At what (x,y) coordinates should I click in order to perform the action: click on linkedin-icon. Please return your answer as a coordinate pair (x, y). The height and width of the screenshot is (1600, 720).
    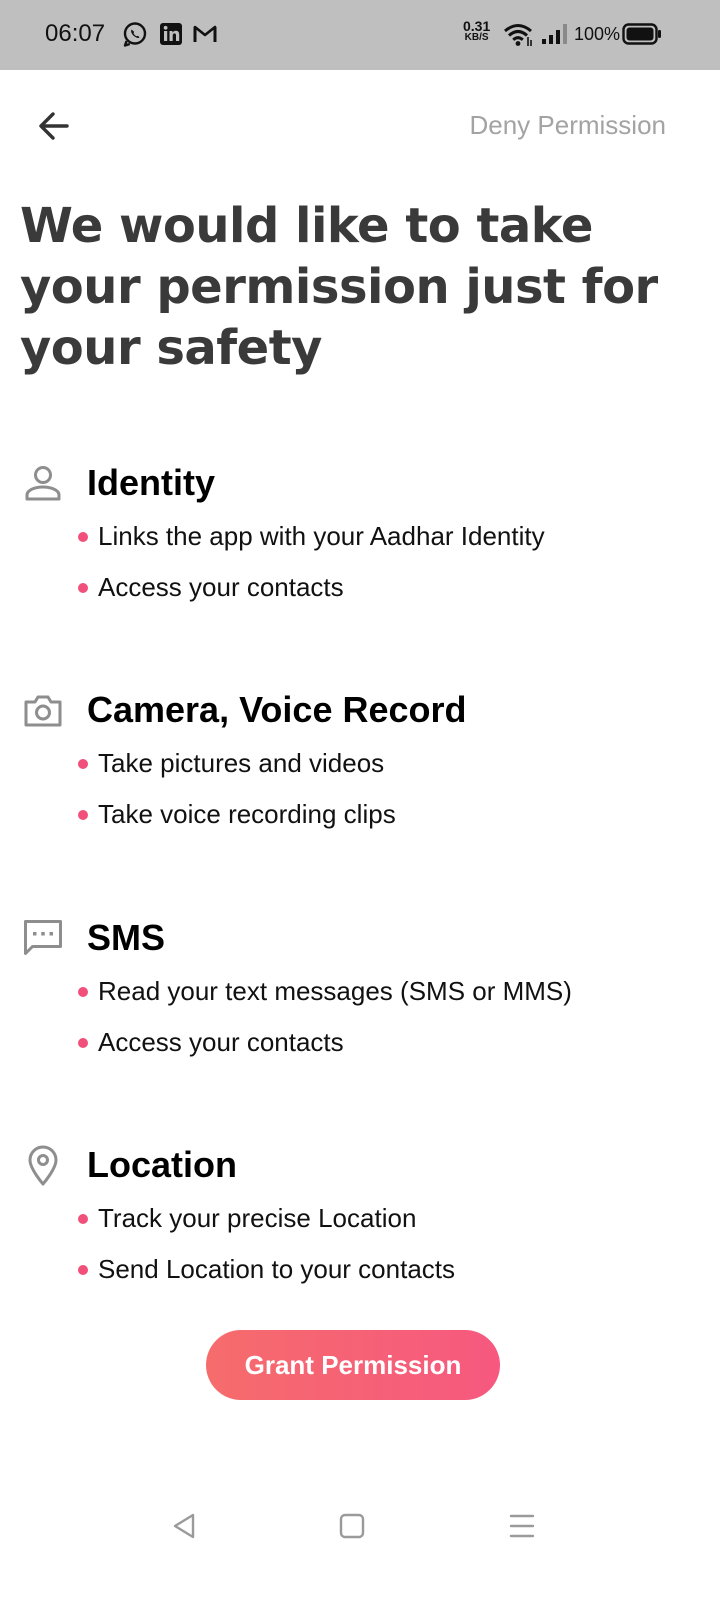
    Looking at the image, I should click on (171, 34).